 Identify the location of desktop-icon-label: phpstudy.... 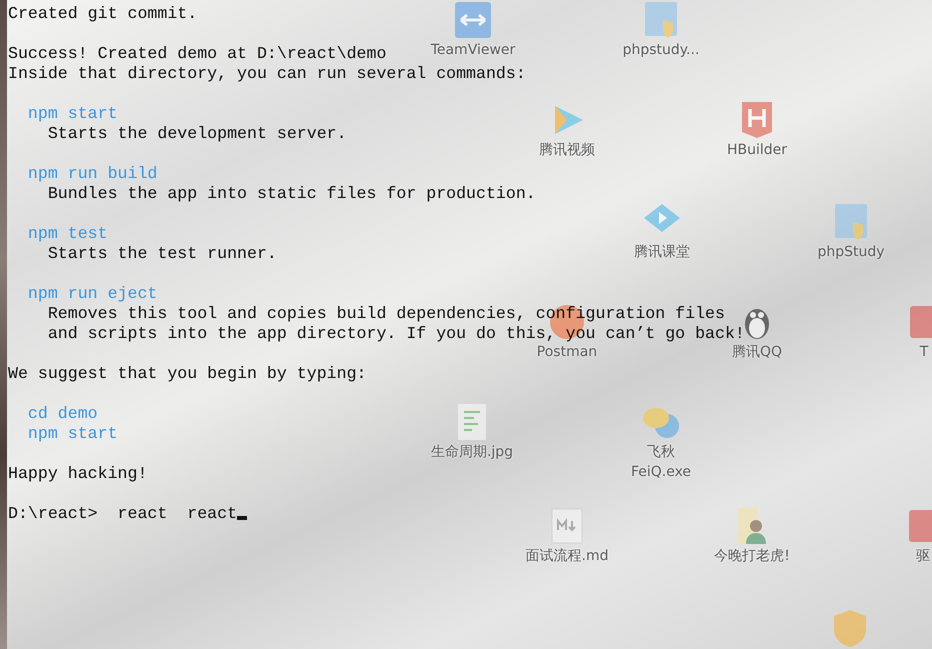
(661, 50).